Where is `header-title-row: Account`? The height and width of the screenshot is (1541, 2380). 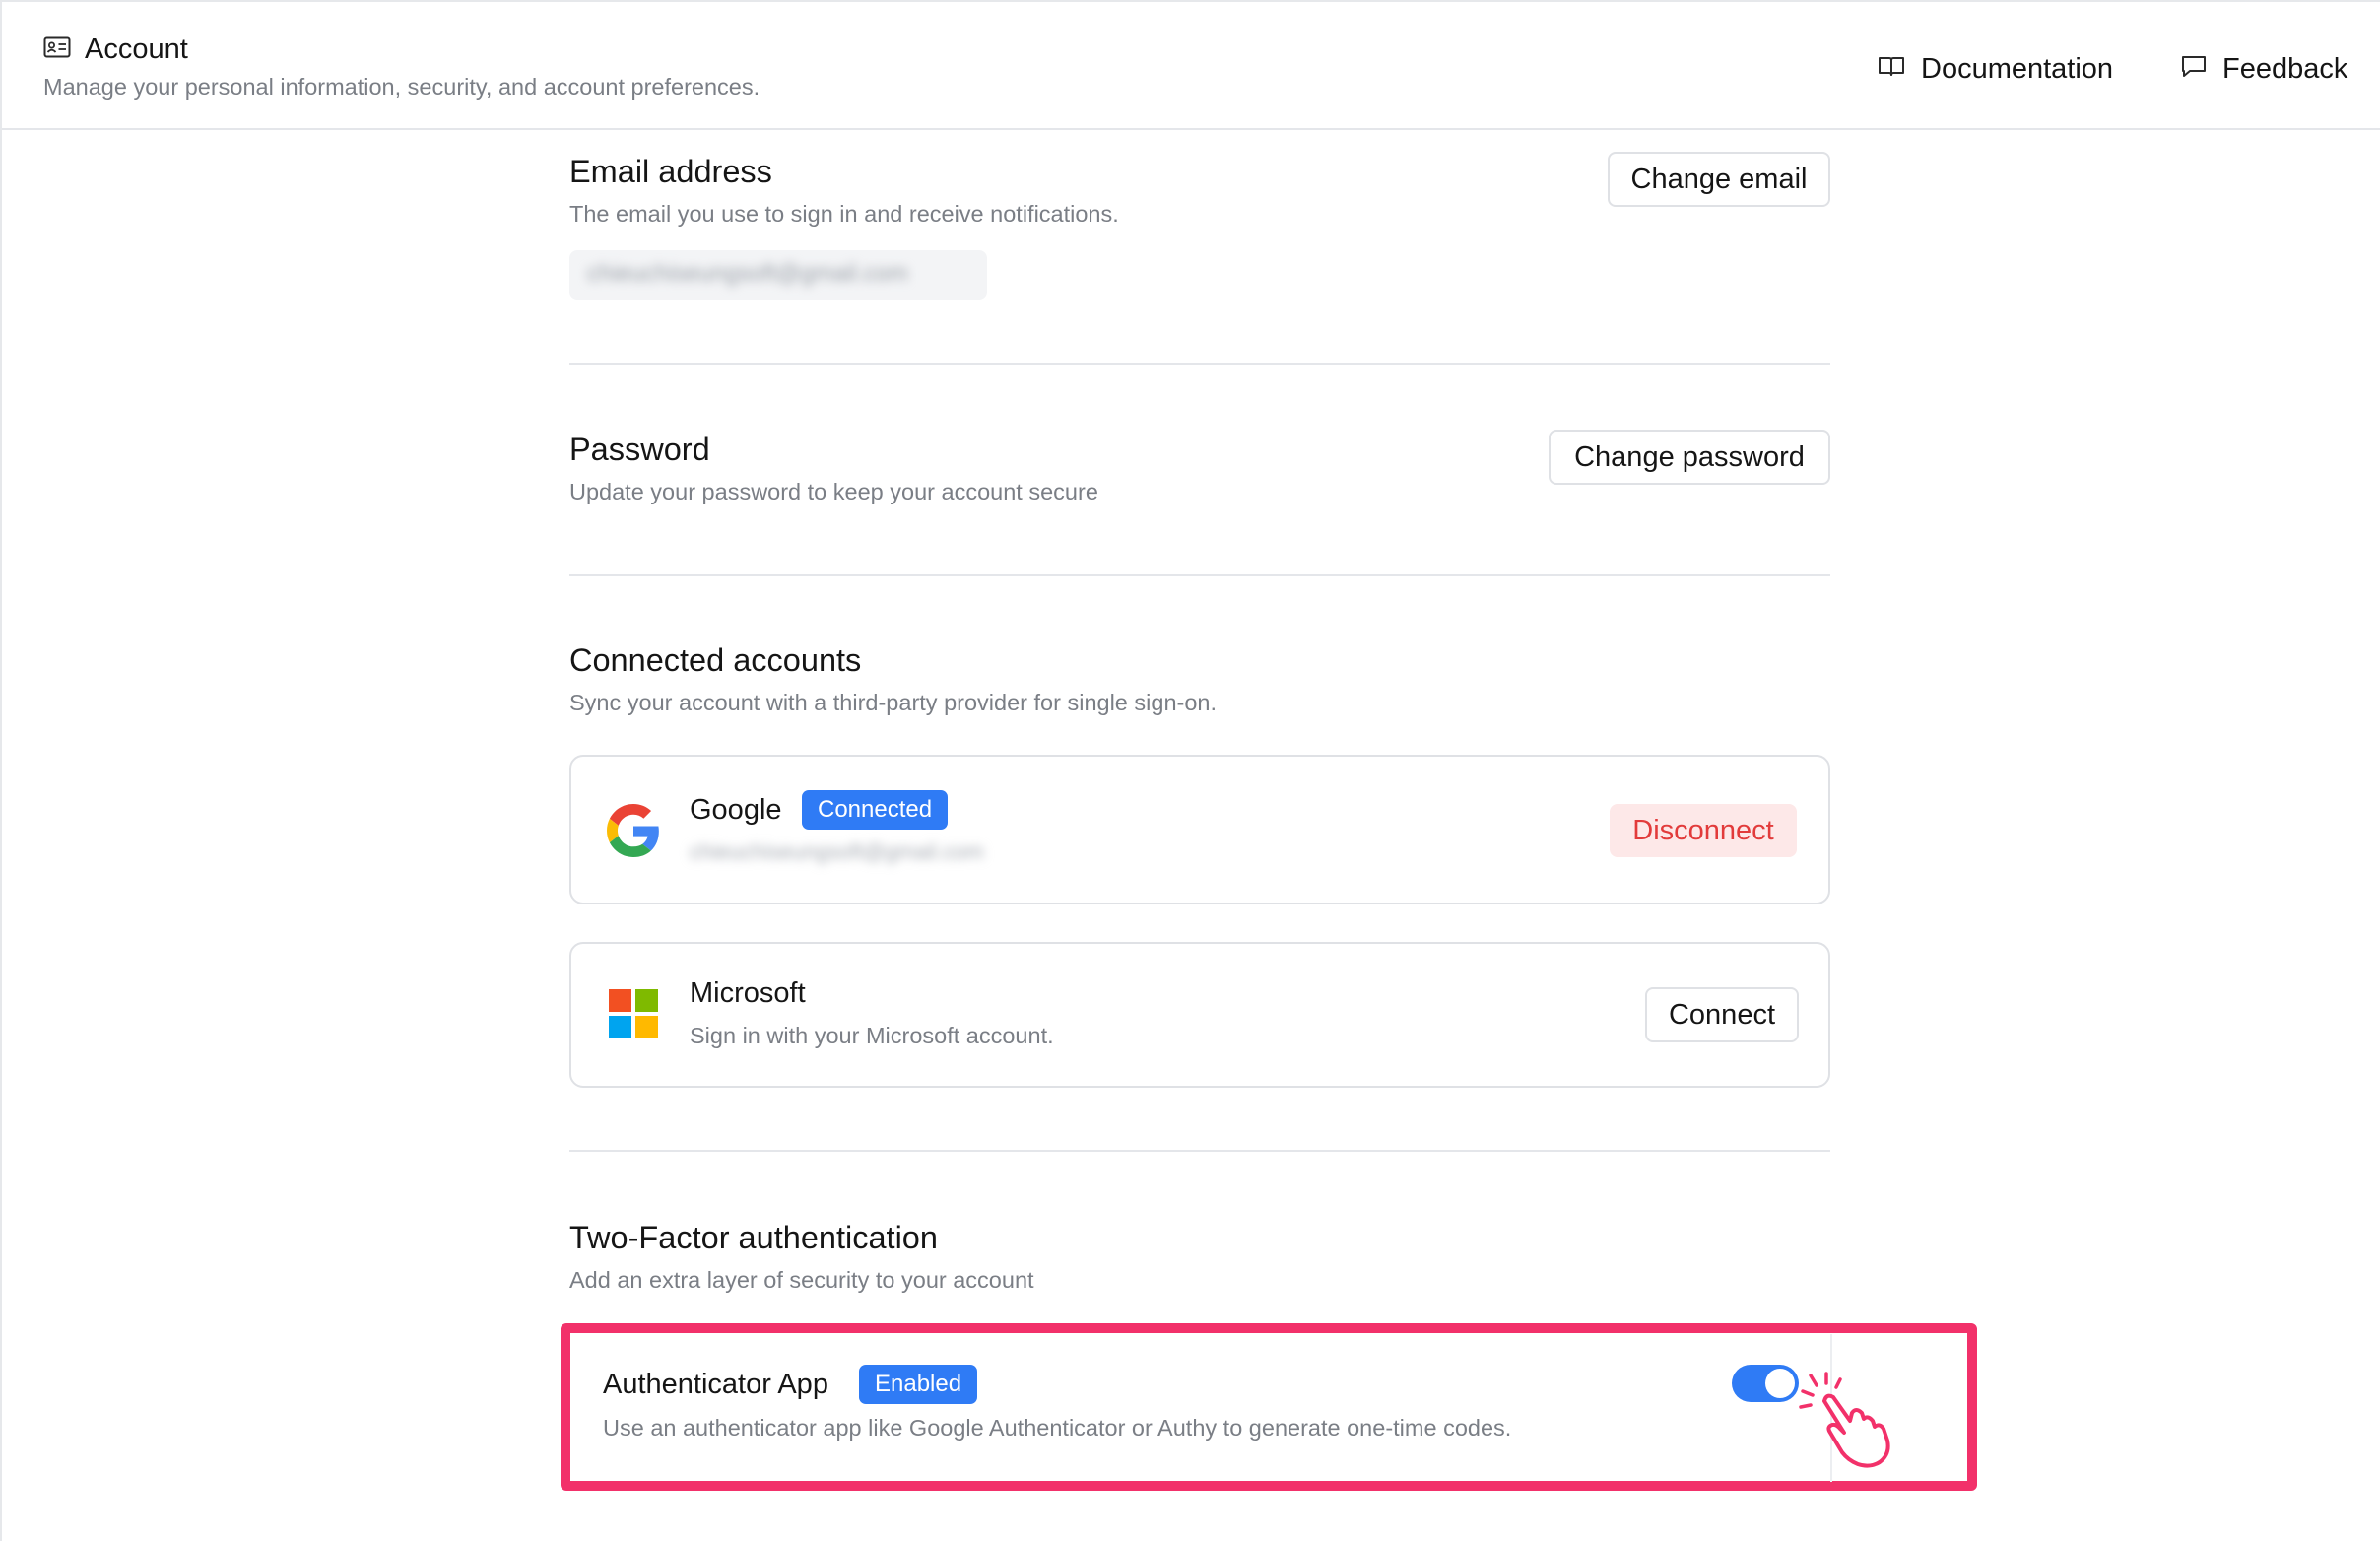
header-title-row: Account is located at coordinates (115, 50).